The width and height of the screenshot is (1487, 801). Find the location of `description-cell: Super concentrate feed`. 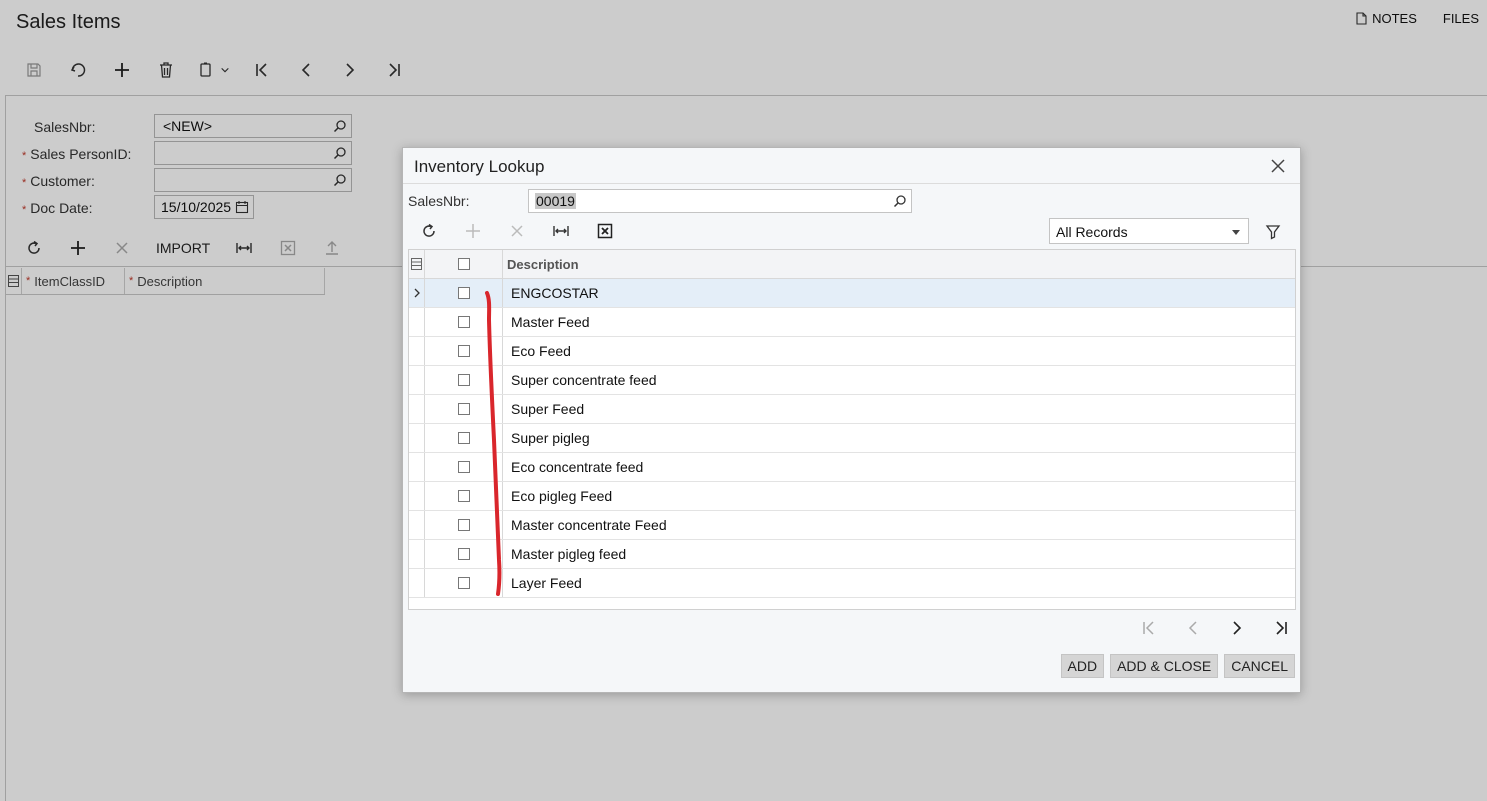

description-cell: Super concentrate feed is located at coordinates (584, 380).